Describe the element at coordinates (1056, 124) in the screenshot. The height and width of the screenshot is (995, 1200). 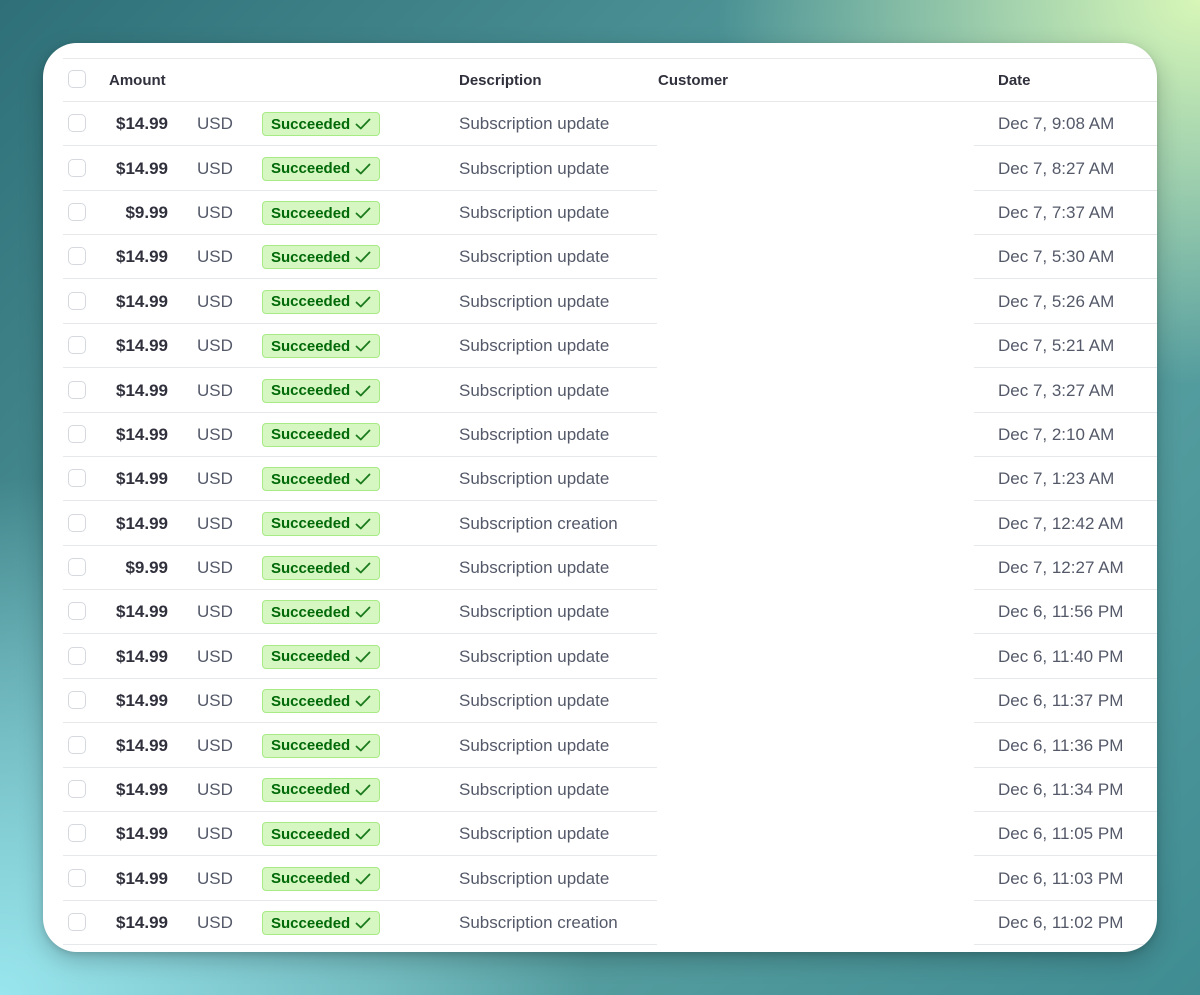
I see `date-cell: Dec 7, 9:08 AM` at that location.